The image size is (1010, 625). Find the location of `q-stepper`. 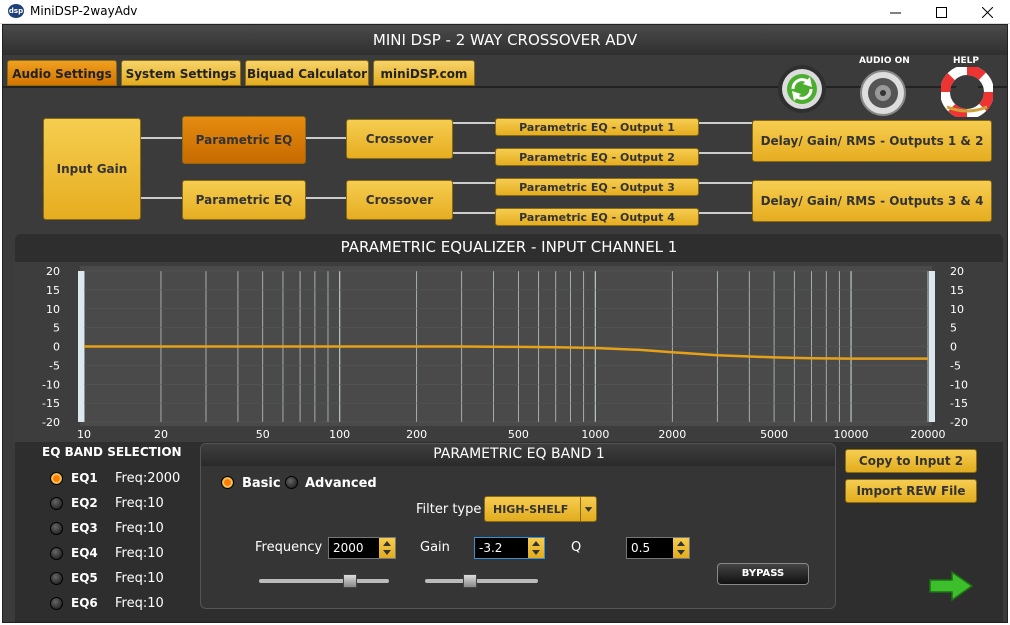

q-stepper is located at coordinates (681, 548).